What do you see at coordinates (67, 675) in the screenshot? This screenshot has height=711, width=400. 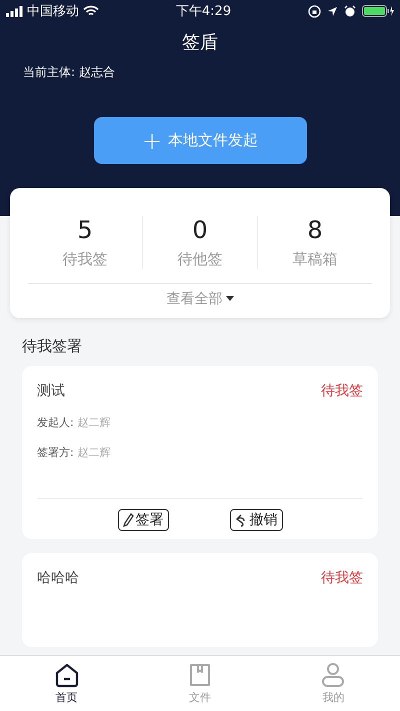 I see `home-icon` at bounding box center [67, 675].